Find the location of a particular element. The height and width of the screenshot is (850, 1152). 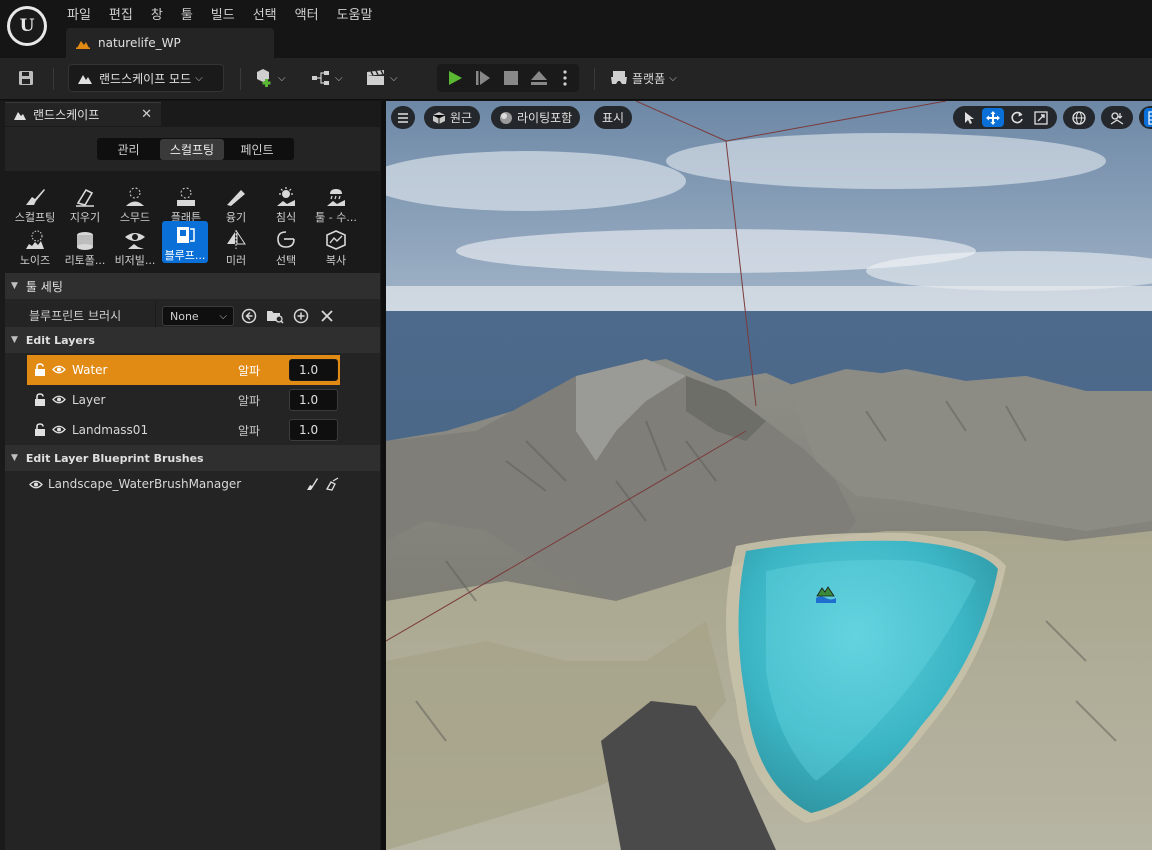

clear-button is located at coordinates (327, 316).